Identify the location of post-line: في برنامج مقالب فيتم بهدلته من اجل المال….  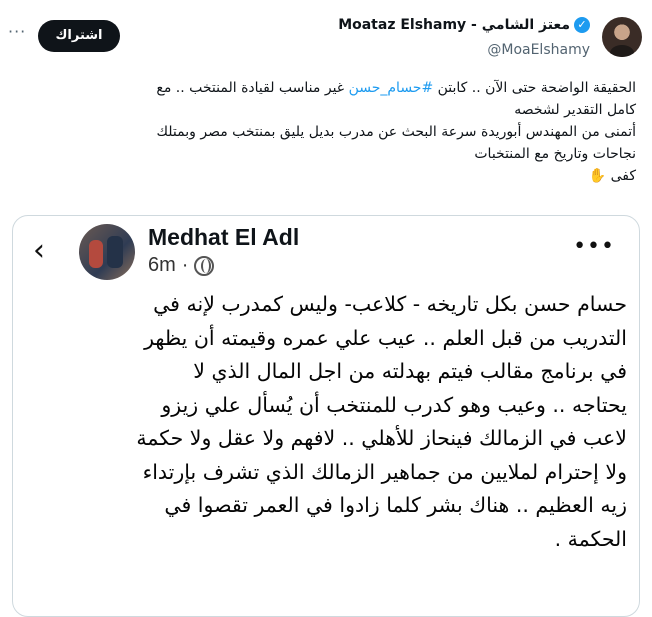
(410, 371).